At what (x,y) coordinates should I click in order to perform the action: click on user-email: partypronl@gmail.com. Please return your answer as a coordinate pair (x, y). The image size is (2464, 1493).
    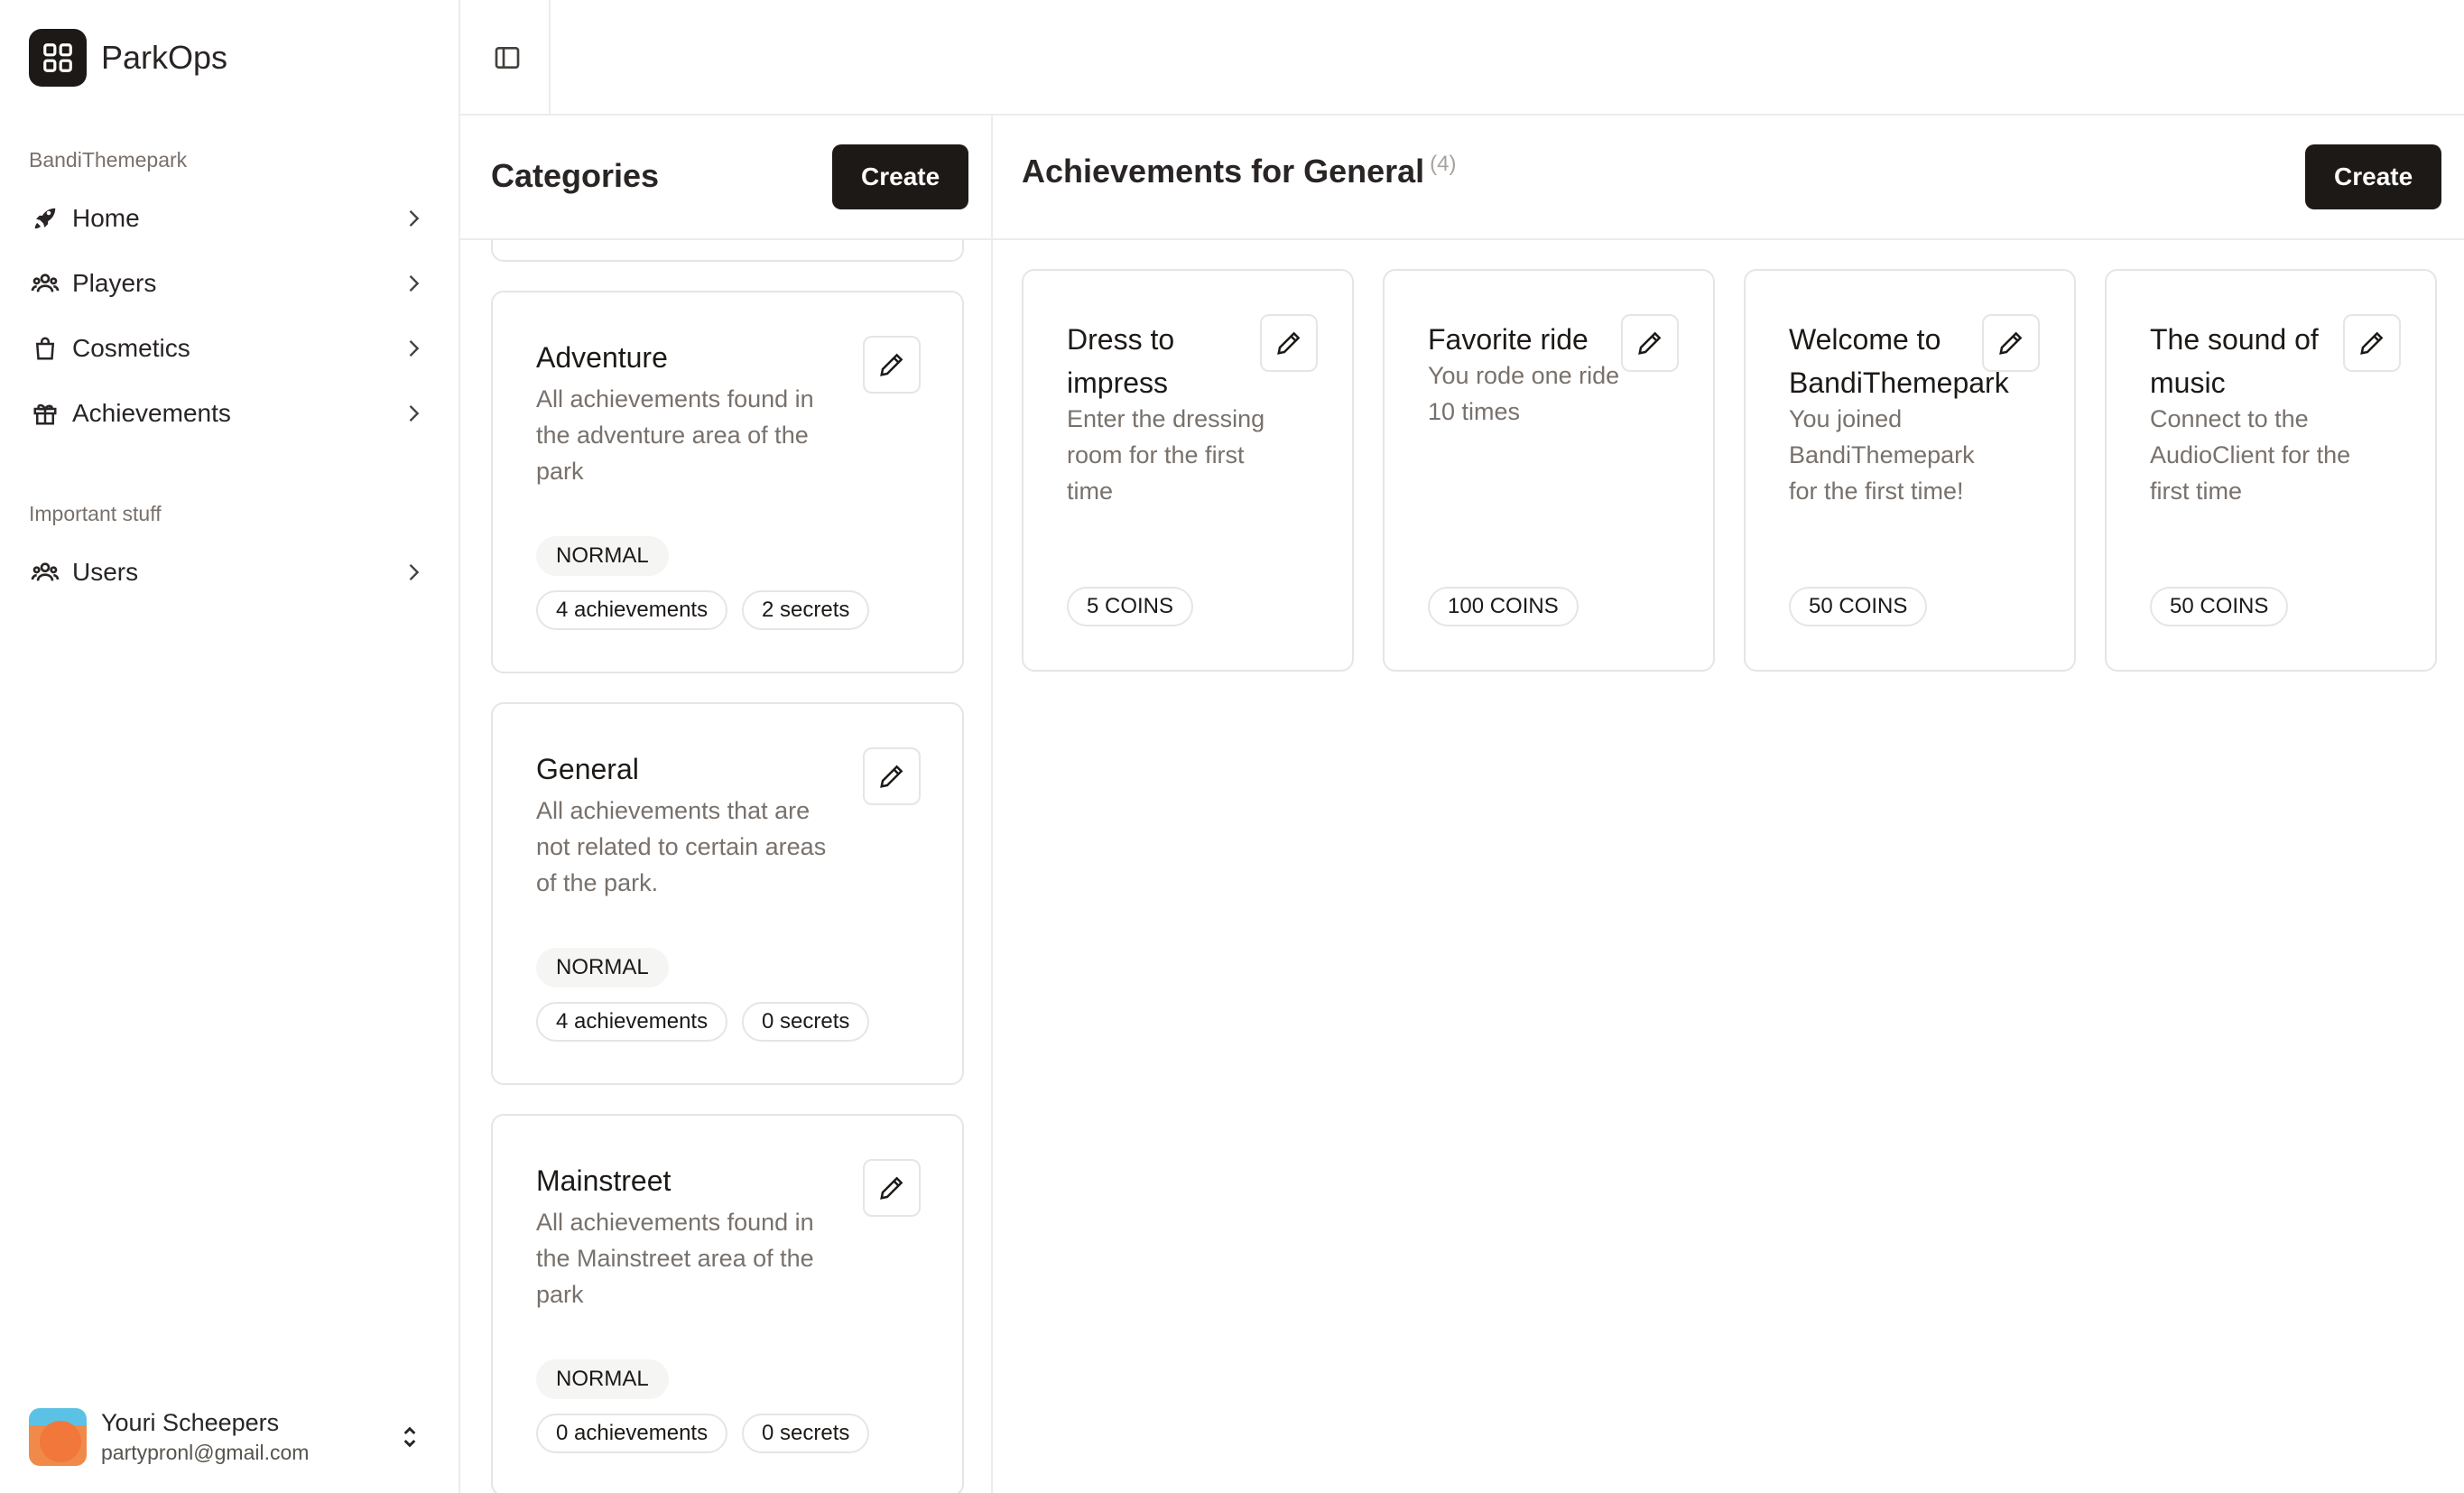
    Looking at the image, I should click on (205, 1452).